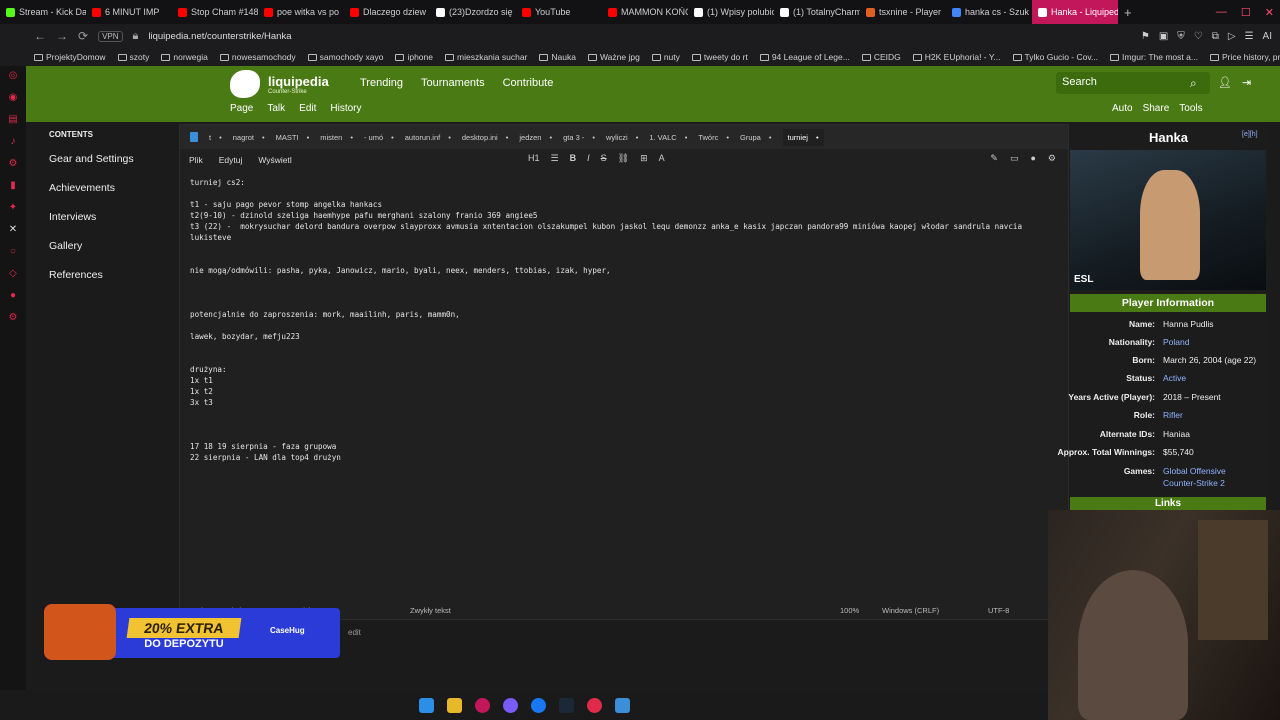 This screenshot has width=1280, height=720. I want to click on steam-app-icon, so click(566, 705).